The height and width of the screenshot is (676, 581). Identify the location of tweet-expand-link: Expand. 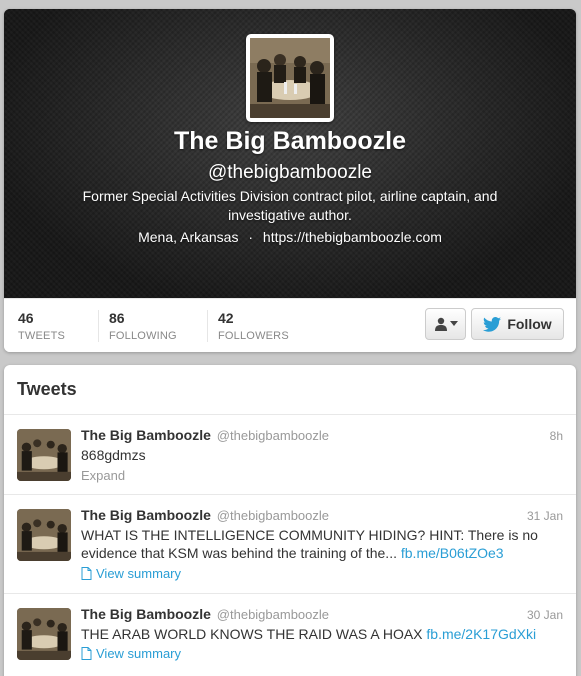
(103, 475).